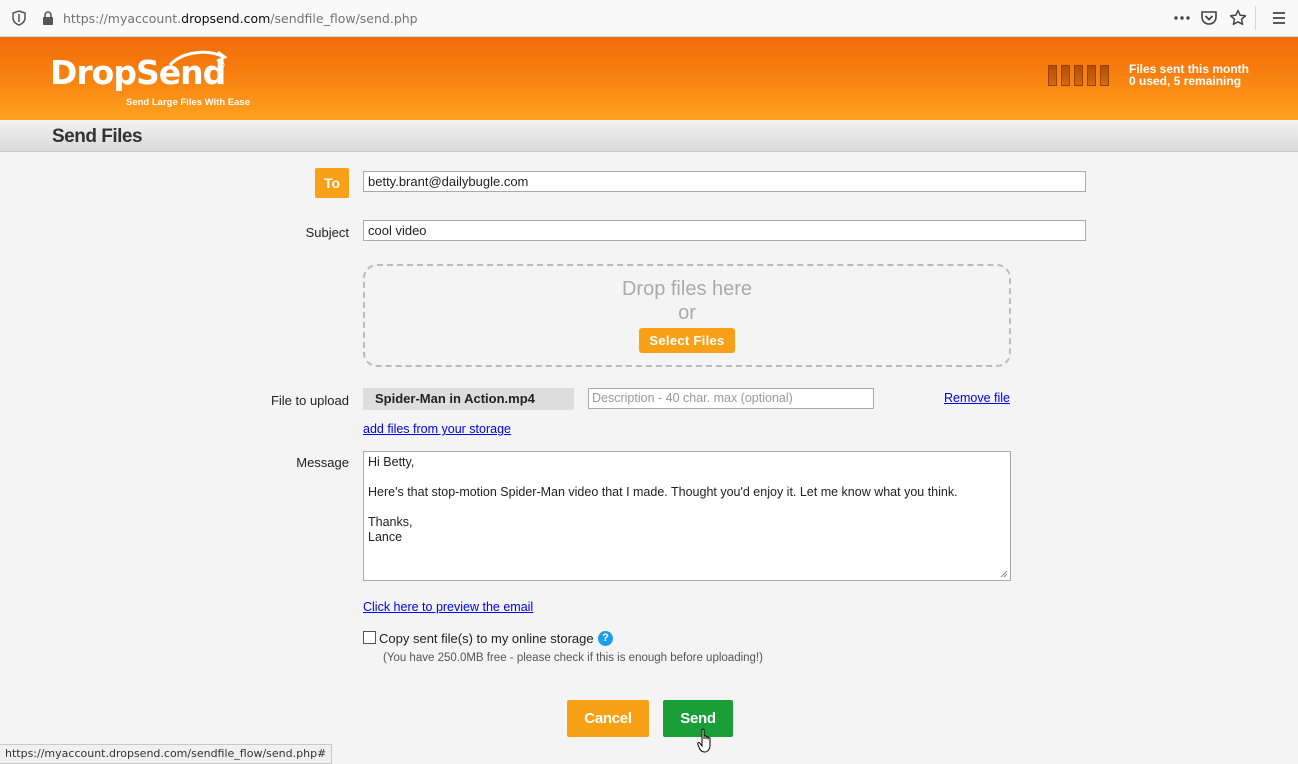  What do you see at coordinates (486, 638) in the screenshot?
I see `copy-to-storage-label: Copy sent file(s) to my online storage` at bounding box center [486, 638].